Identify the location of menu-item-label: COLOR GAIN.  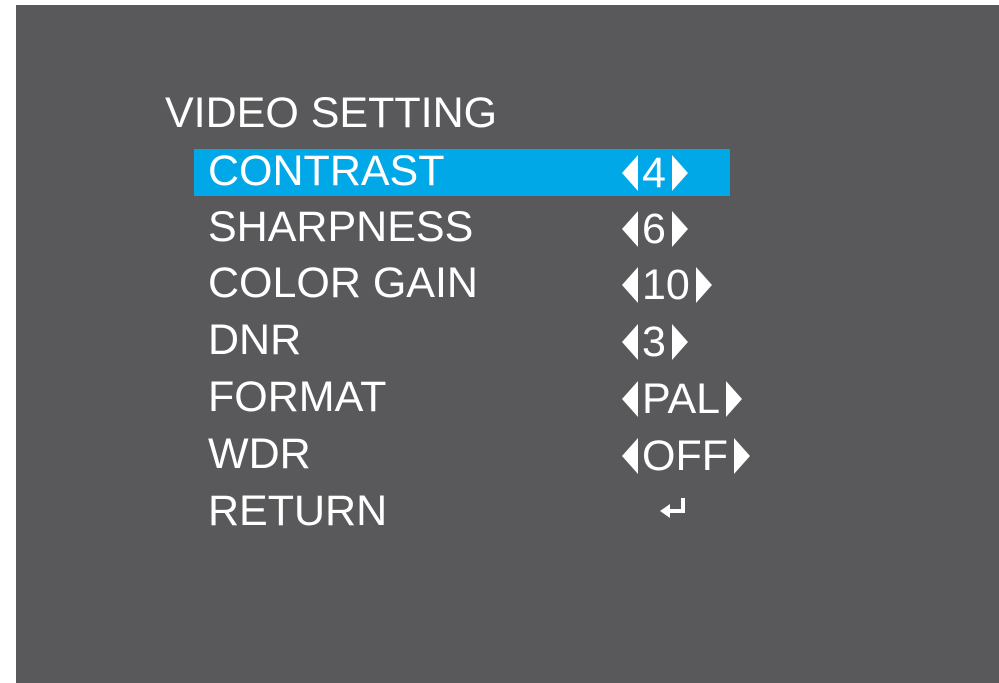
(343, 283).